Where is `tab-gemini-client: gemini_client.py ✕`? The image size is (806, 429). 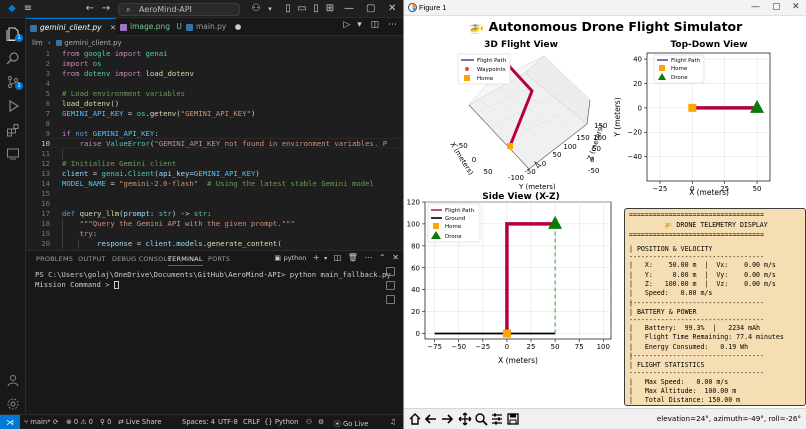 tab-gemini-client: gemini_client.py ✕ is located at coordinates (71, 27).